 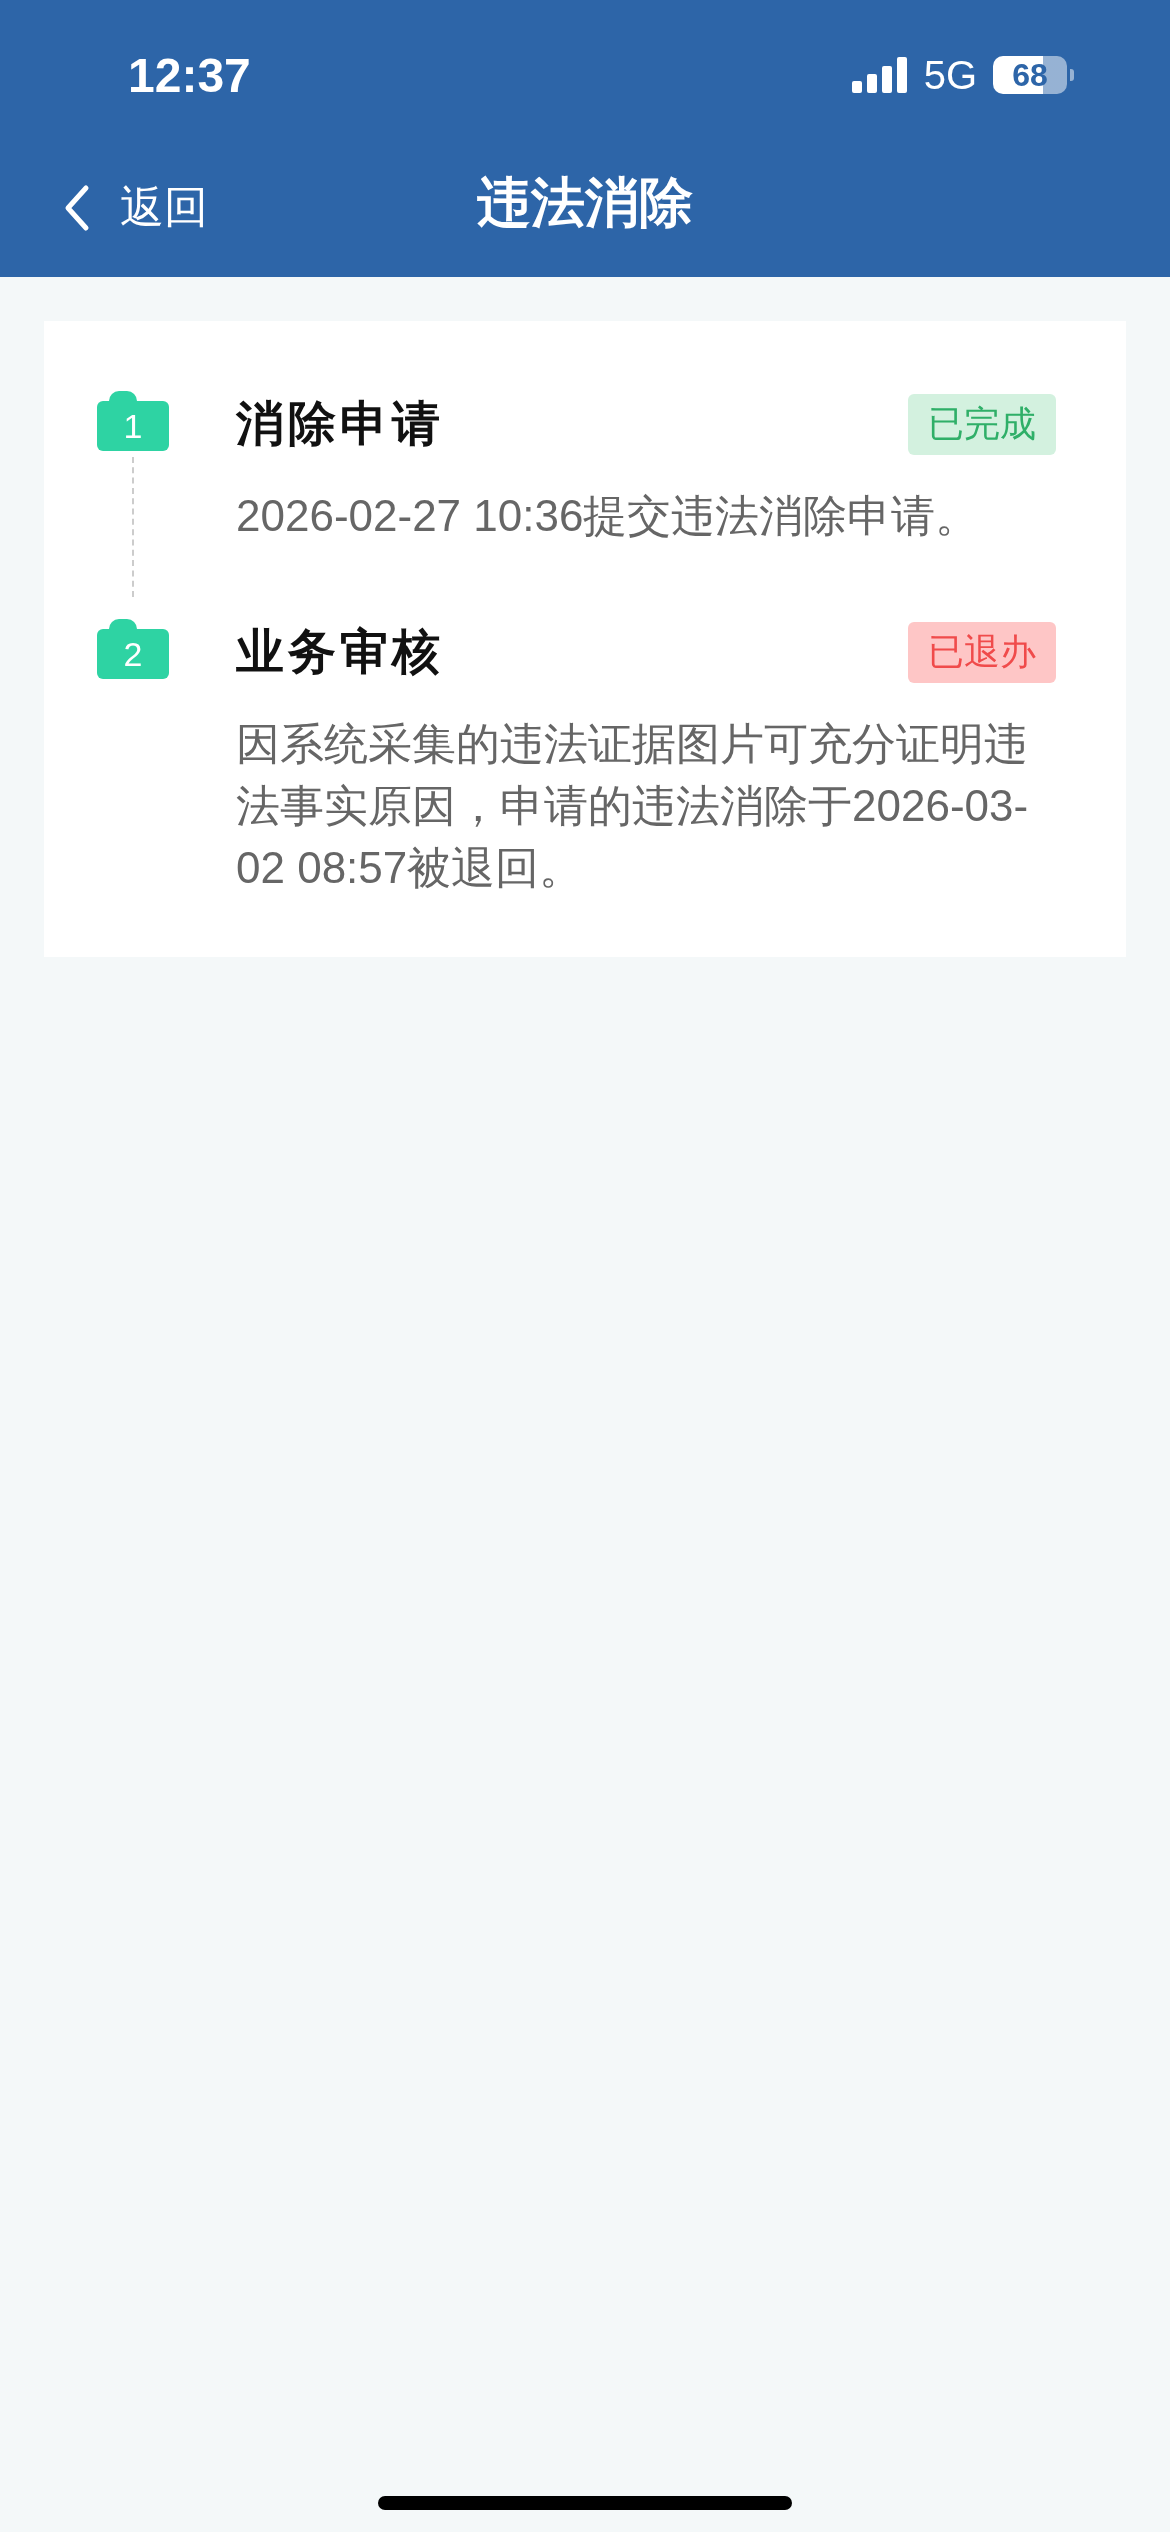 I want to click on status-time: 12:37, so click(x=189, y=75).